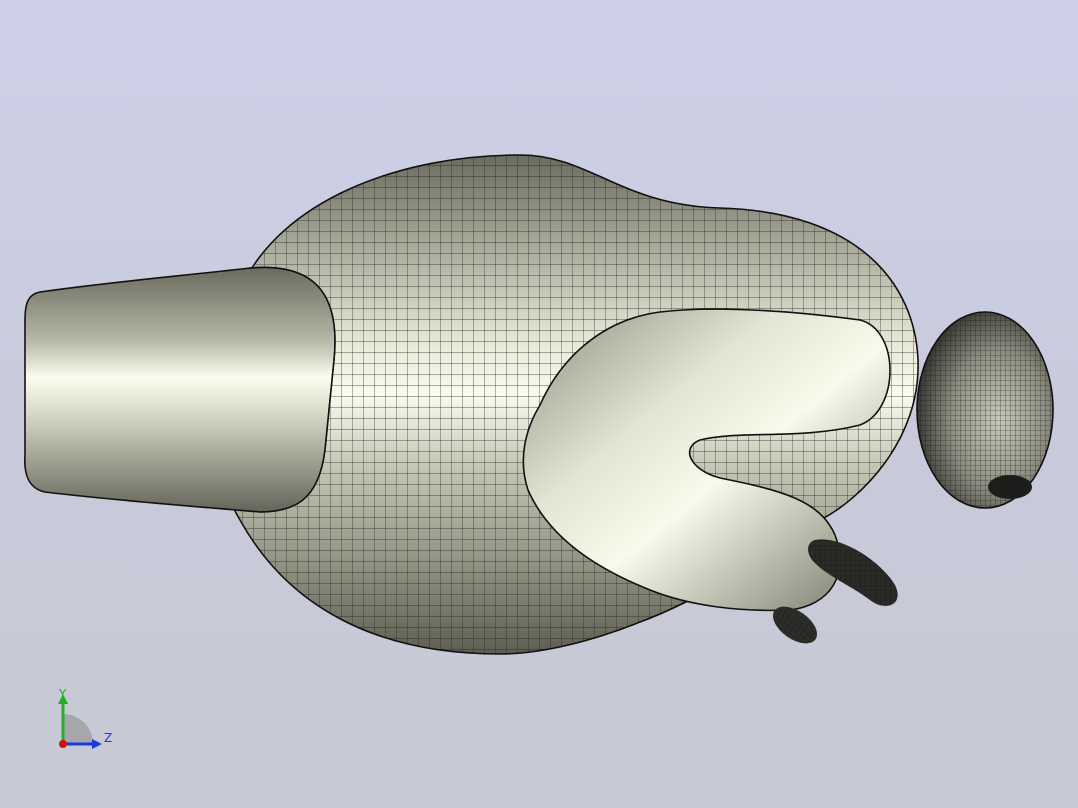 The image size is (1078, 808). I want to click on cylindrical-attachment, so click(180, 390).